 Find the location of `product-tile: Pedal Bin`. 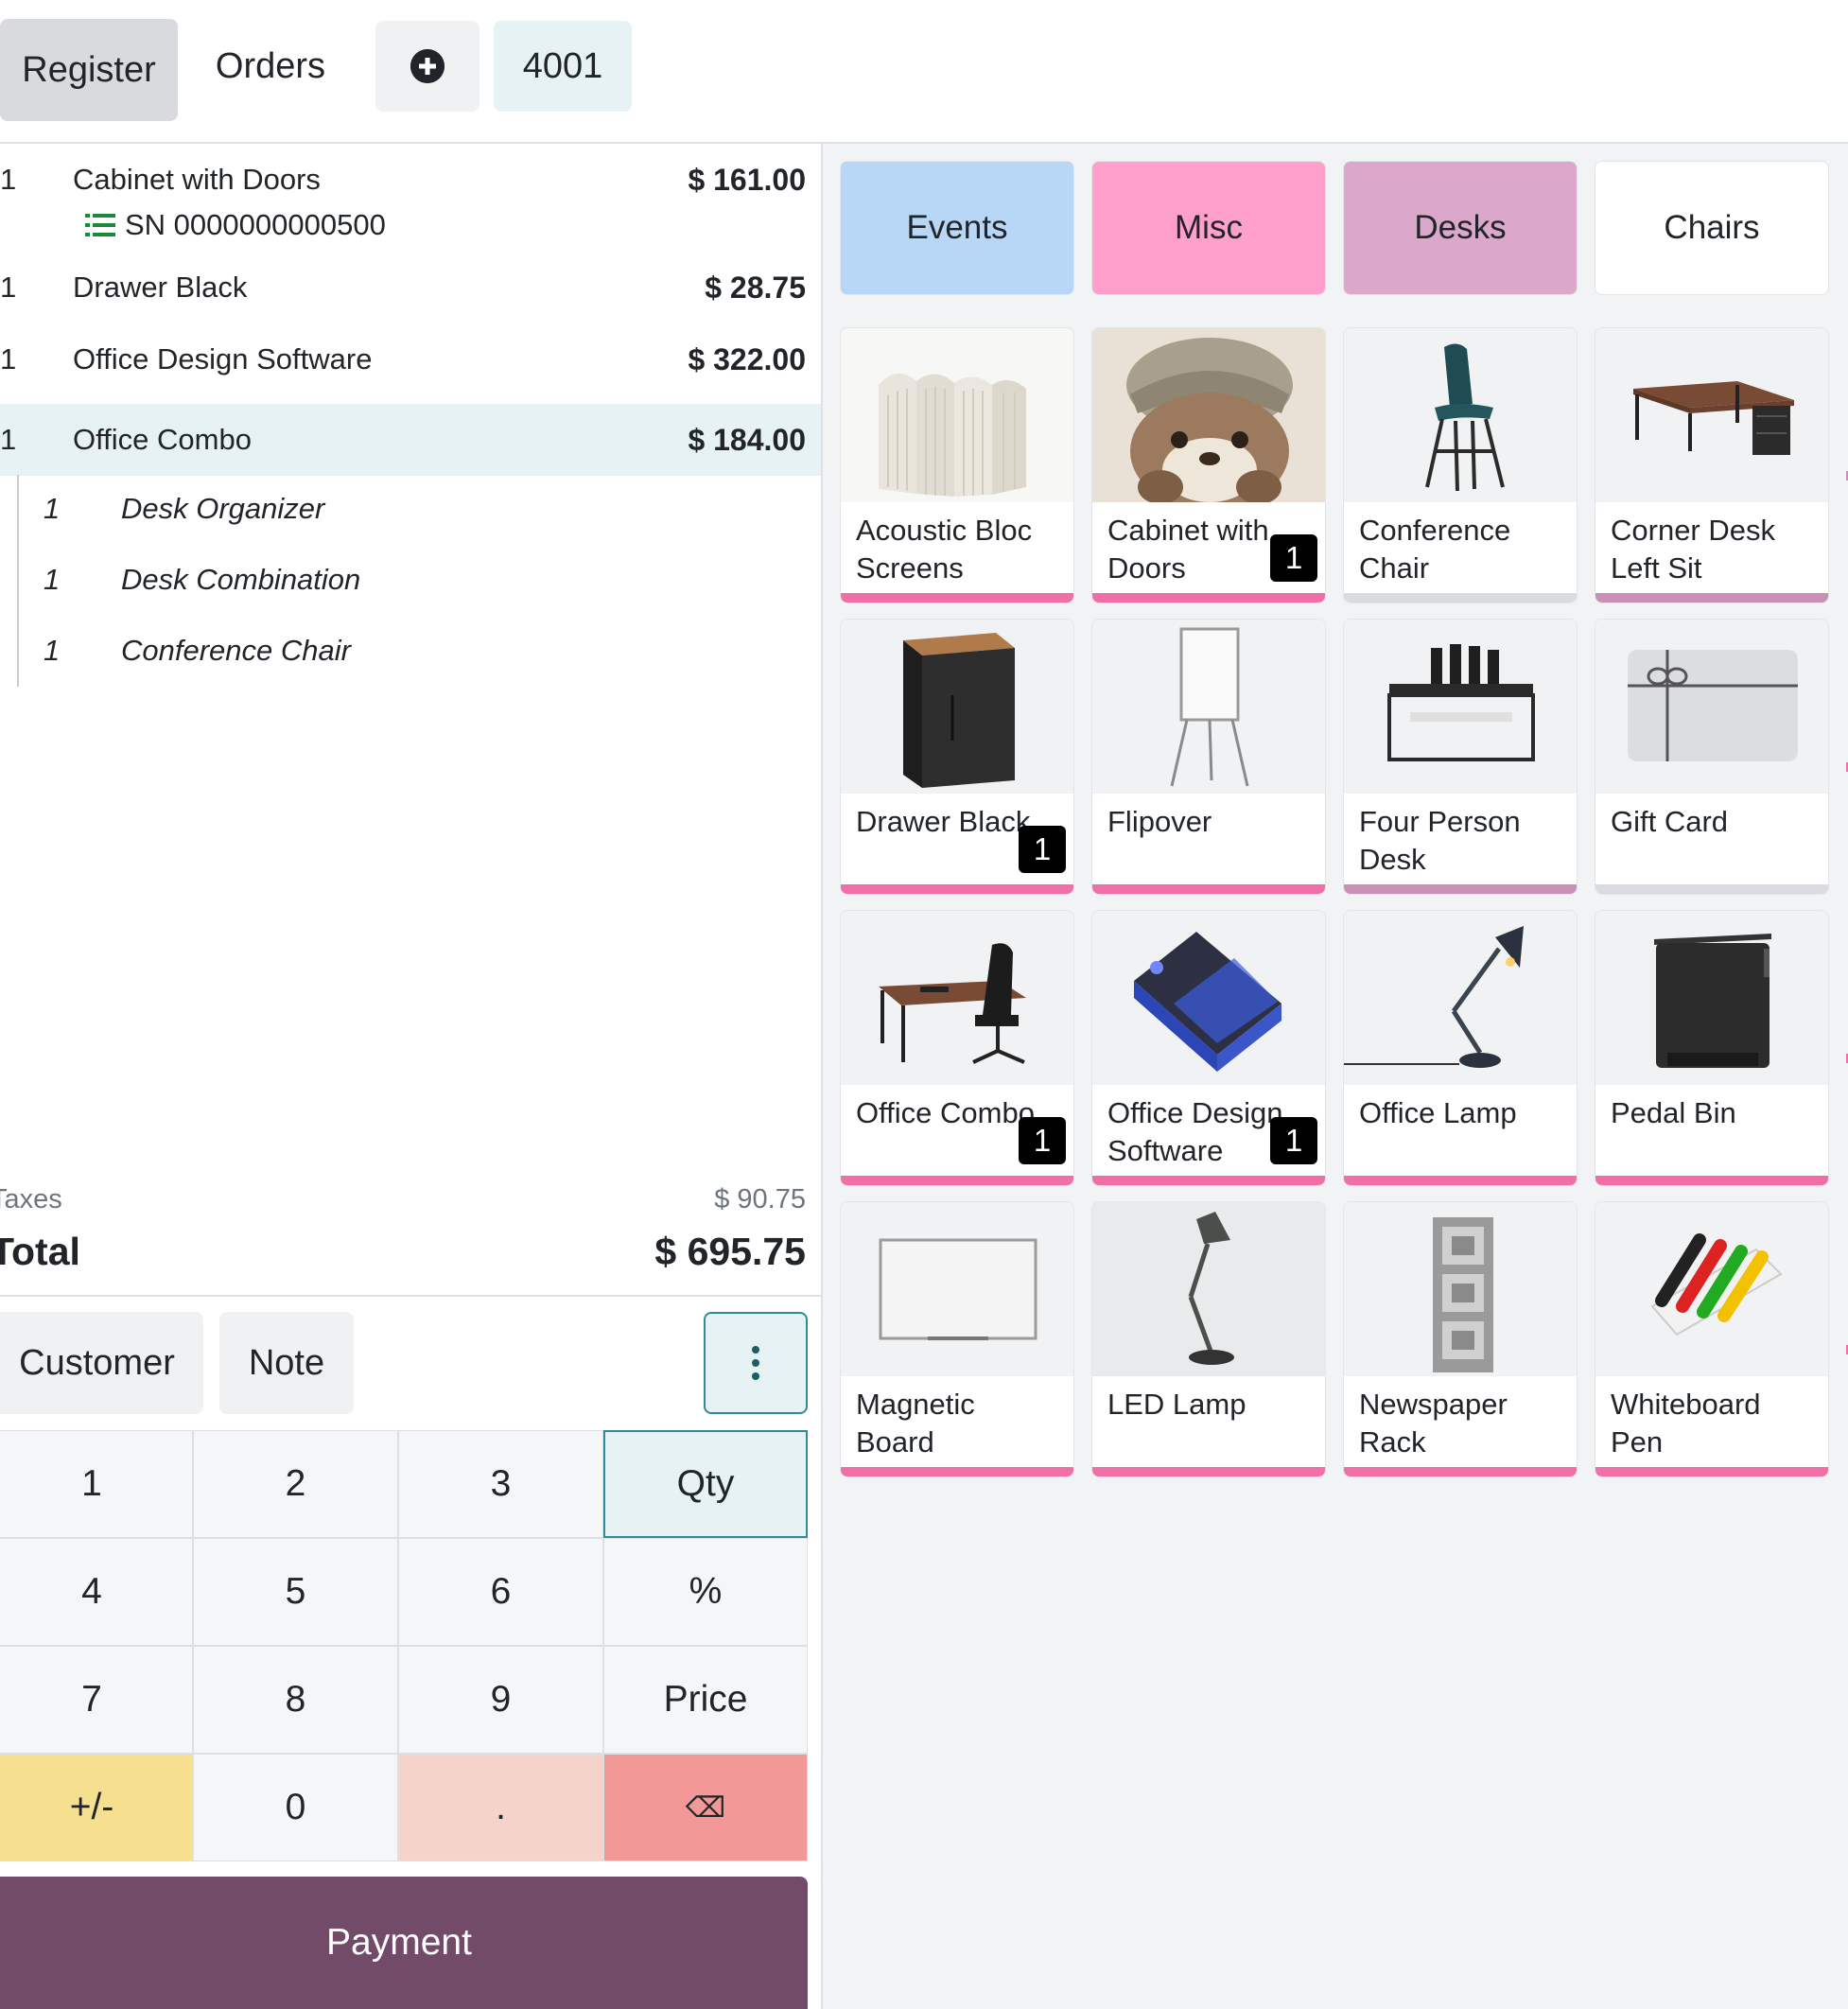

product-tile: Pedal Bin is located at coordinates (1712, 1048).